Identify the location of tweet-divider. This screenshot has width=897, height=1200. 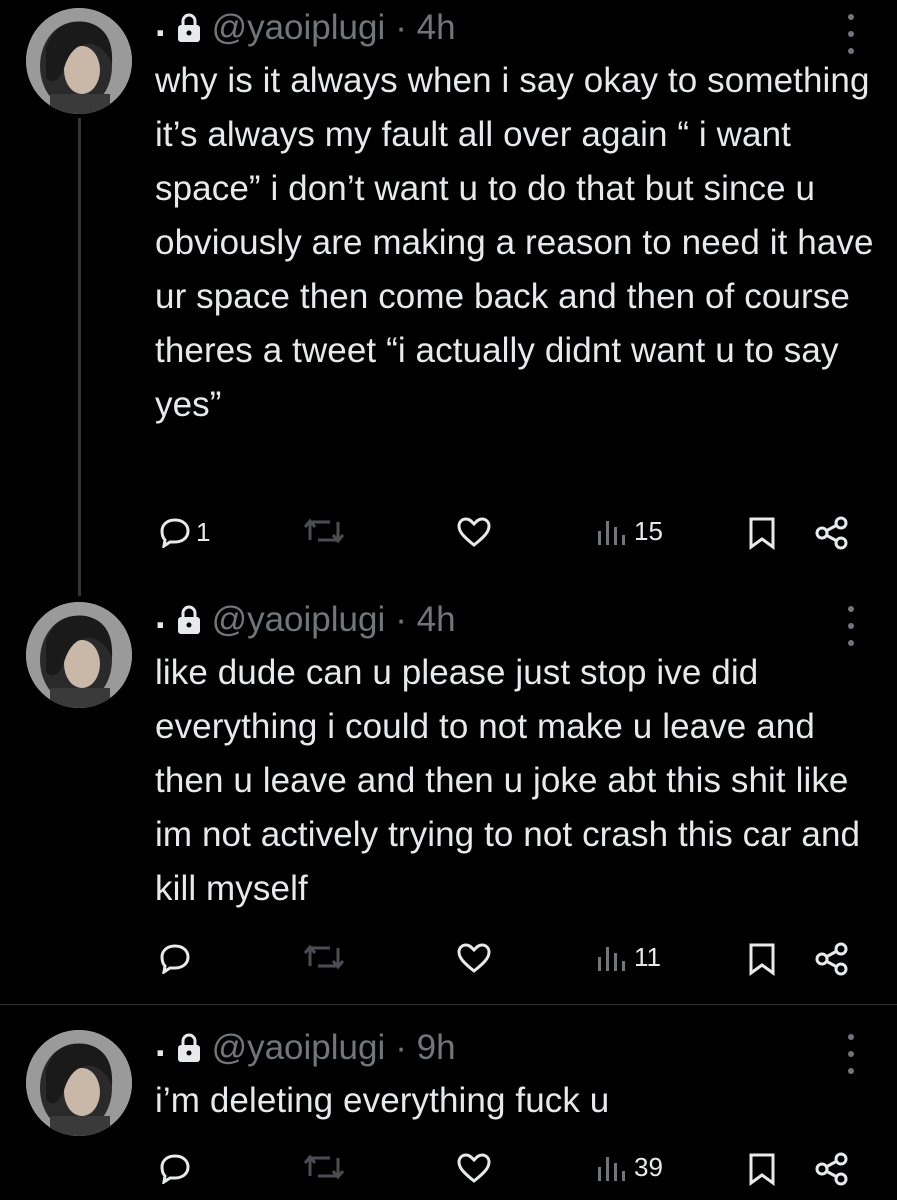
(448, 1004).